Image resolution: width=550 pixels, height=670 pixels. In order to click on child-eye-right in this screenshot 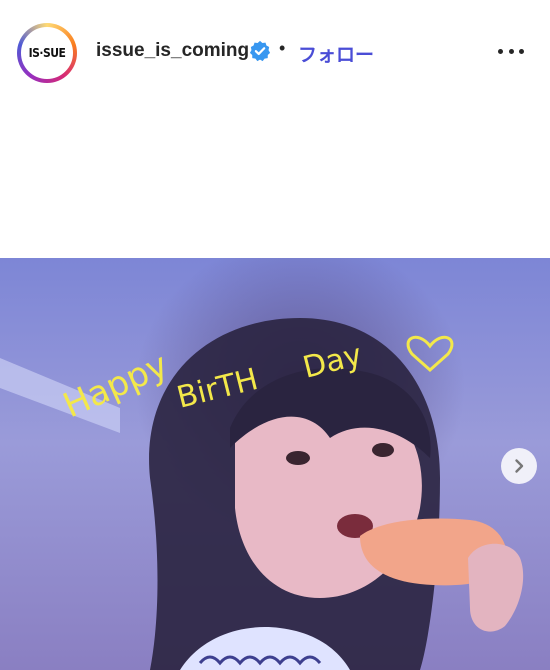, I will do `click(383, 450)`.